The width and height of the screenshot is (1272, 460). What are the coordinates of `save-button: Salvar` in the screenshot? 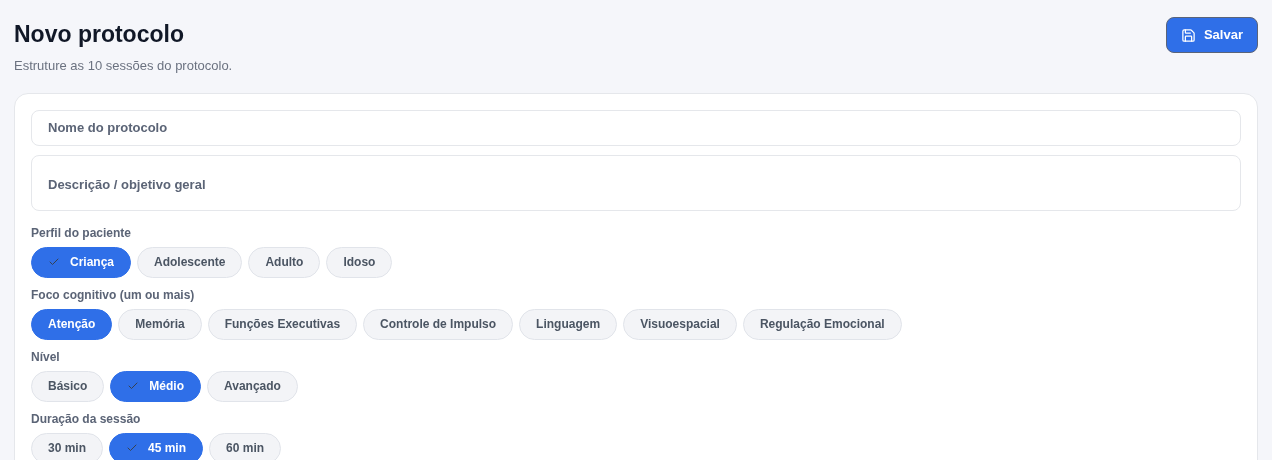 It's located at (1211, 35).